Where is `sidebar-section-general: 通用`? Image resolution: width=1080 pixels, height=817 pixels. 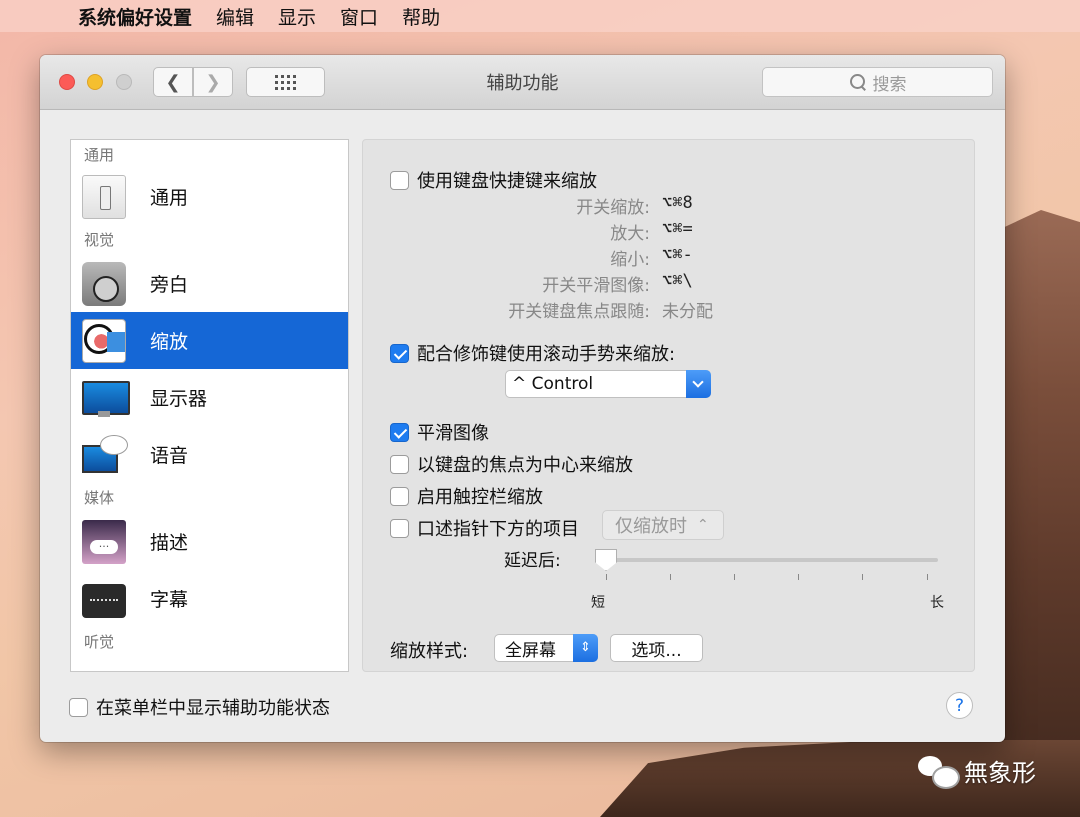 sidebar-section-general: 通用 is located at coordinates (99, 155).